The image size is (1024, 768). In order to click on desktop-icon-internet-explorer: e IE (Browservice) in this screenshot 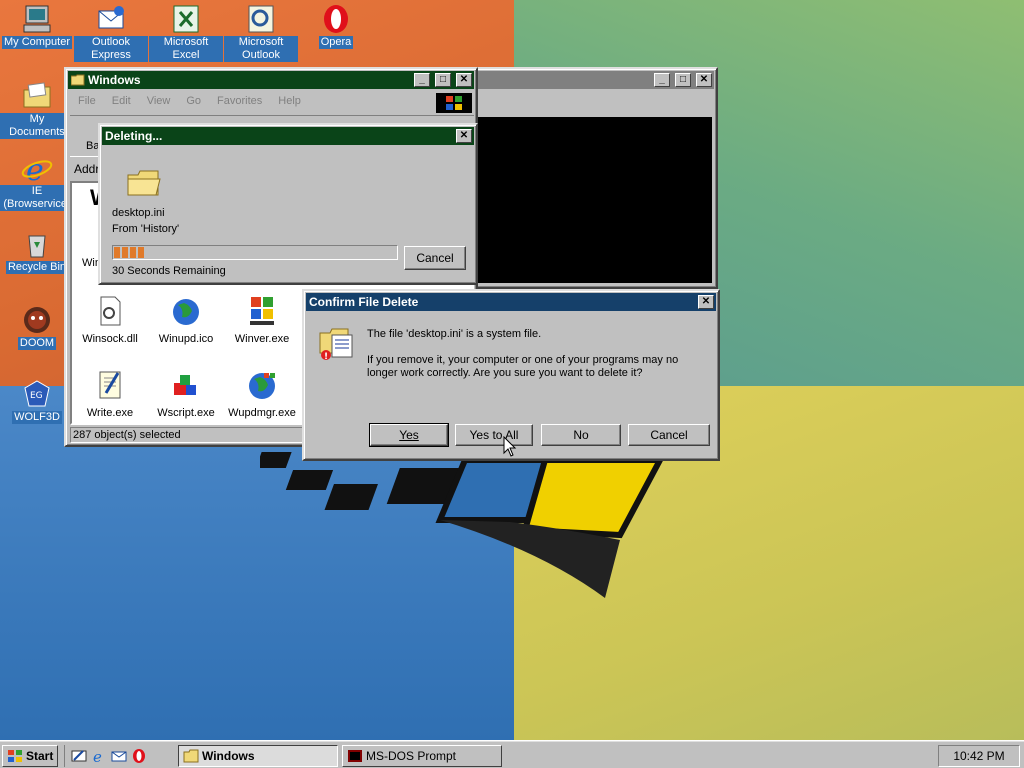, I will do `click(37, 181)`.